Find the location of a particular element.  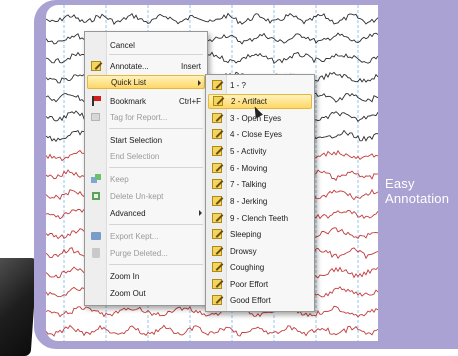

menu-item-zoom-out: Zoom Out is located at coordinates (146, 293).